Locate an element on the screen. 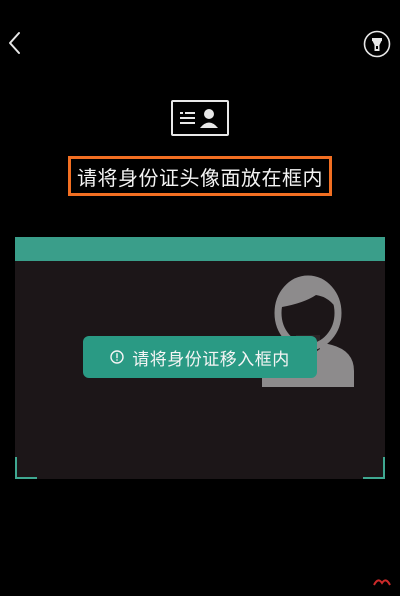 The height and width of the screenshot is (596, 400). id-card-icon is located at coordinates (200, 120).